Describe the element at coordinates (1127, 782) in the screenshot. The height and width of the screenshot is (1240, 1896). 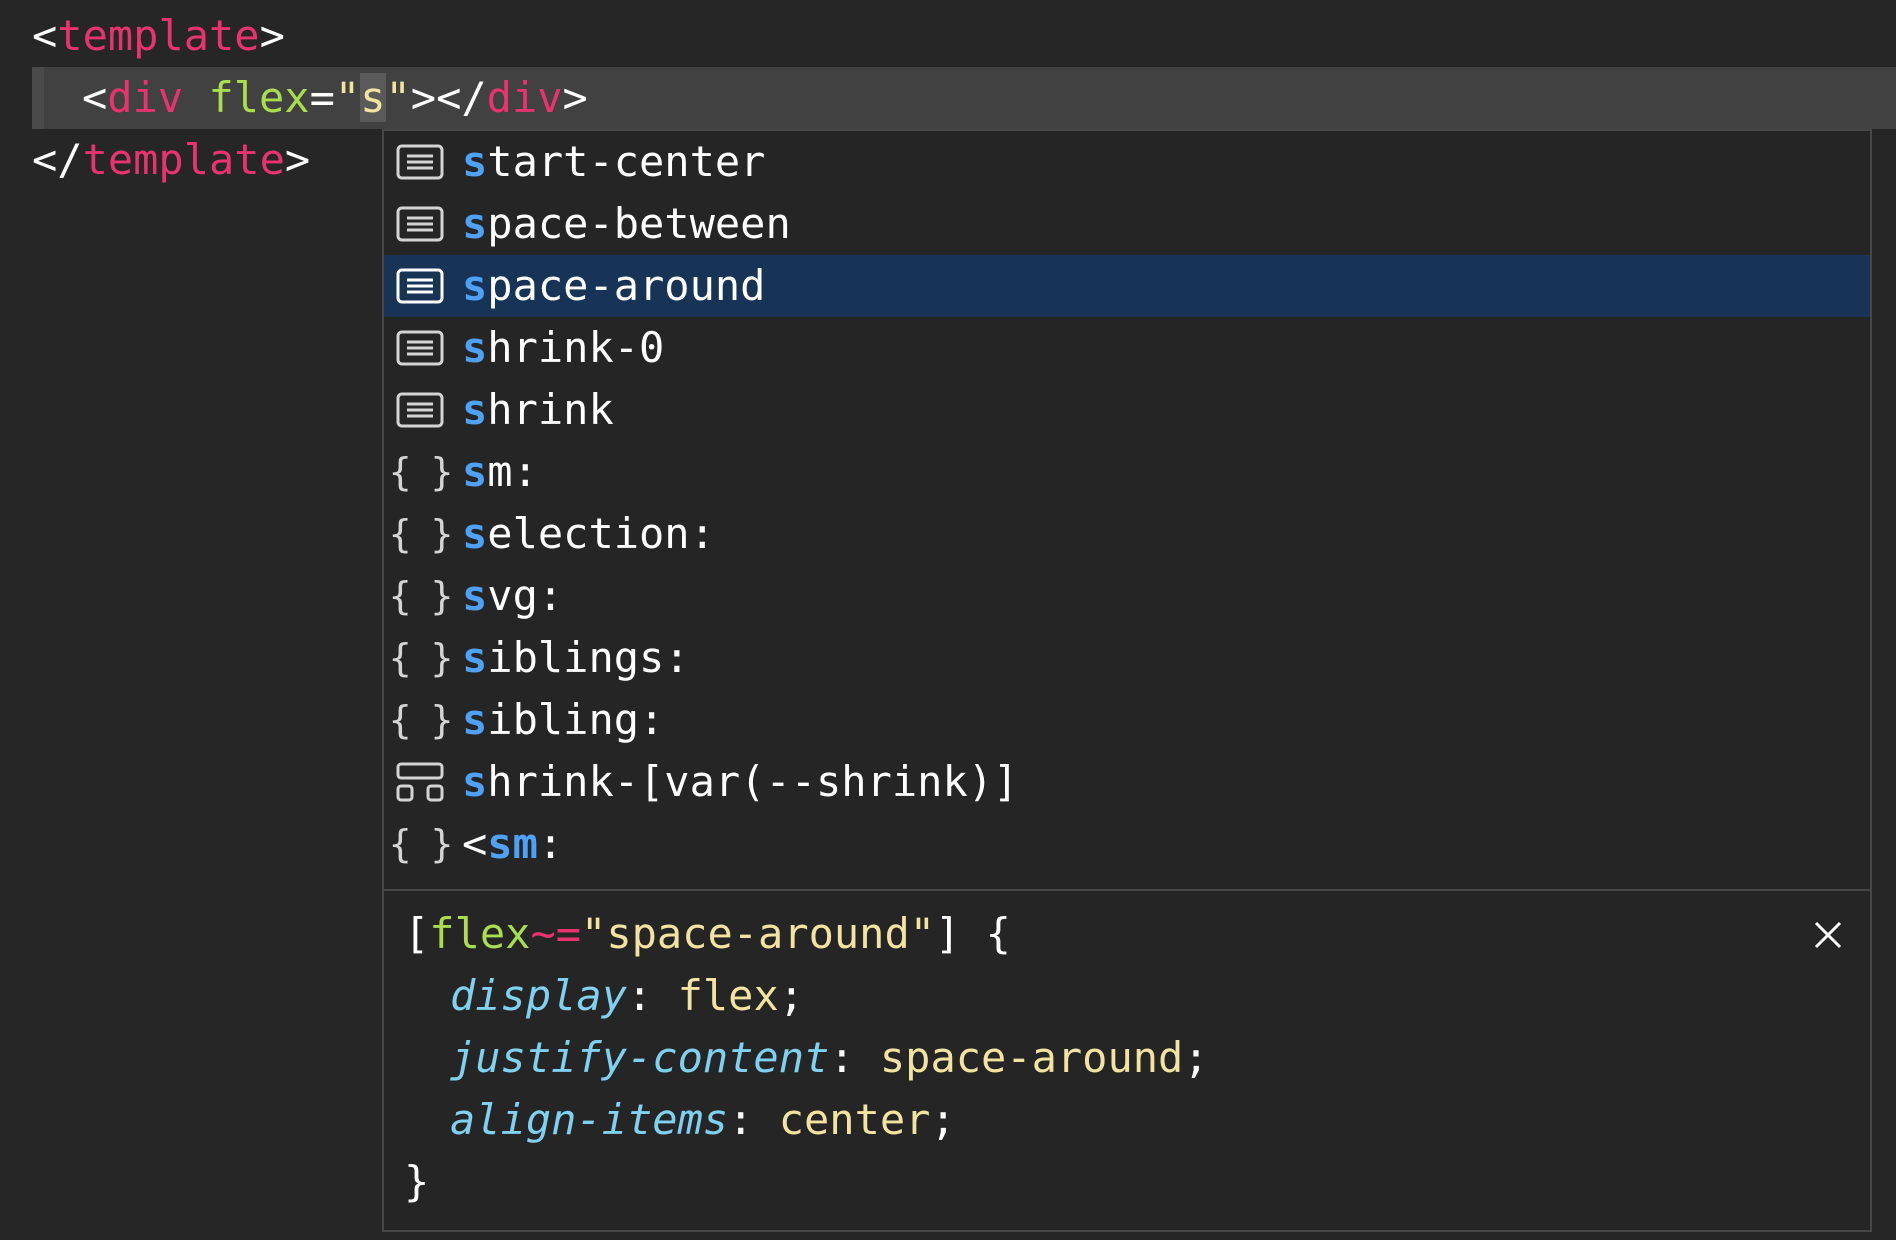
I see `suggestion-item: shrink-[var(--shrink)]` at that location.